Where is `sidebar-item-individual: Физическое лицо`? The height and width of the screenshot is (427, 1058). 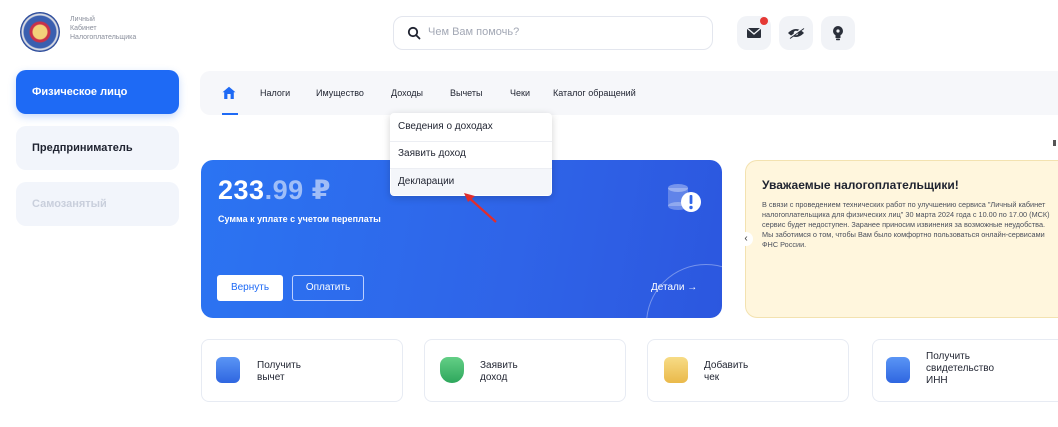 sidebar-item-individual: Физическое лицо is located at coordinates (97, 92).